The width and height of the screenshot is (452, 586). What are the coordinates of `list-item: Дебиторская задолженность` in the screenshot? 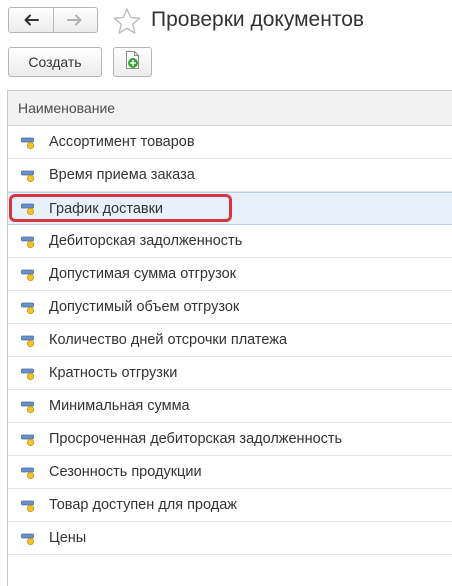 It's located at (230, 241).